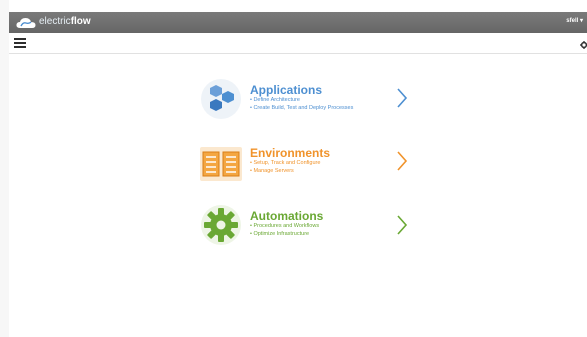  Describe the element at coordinates (285, 226) in the screenshot. I see `automations-bullet-1: • Procedures and Workflows` at that location.